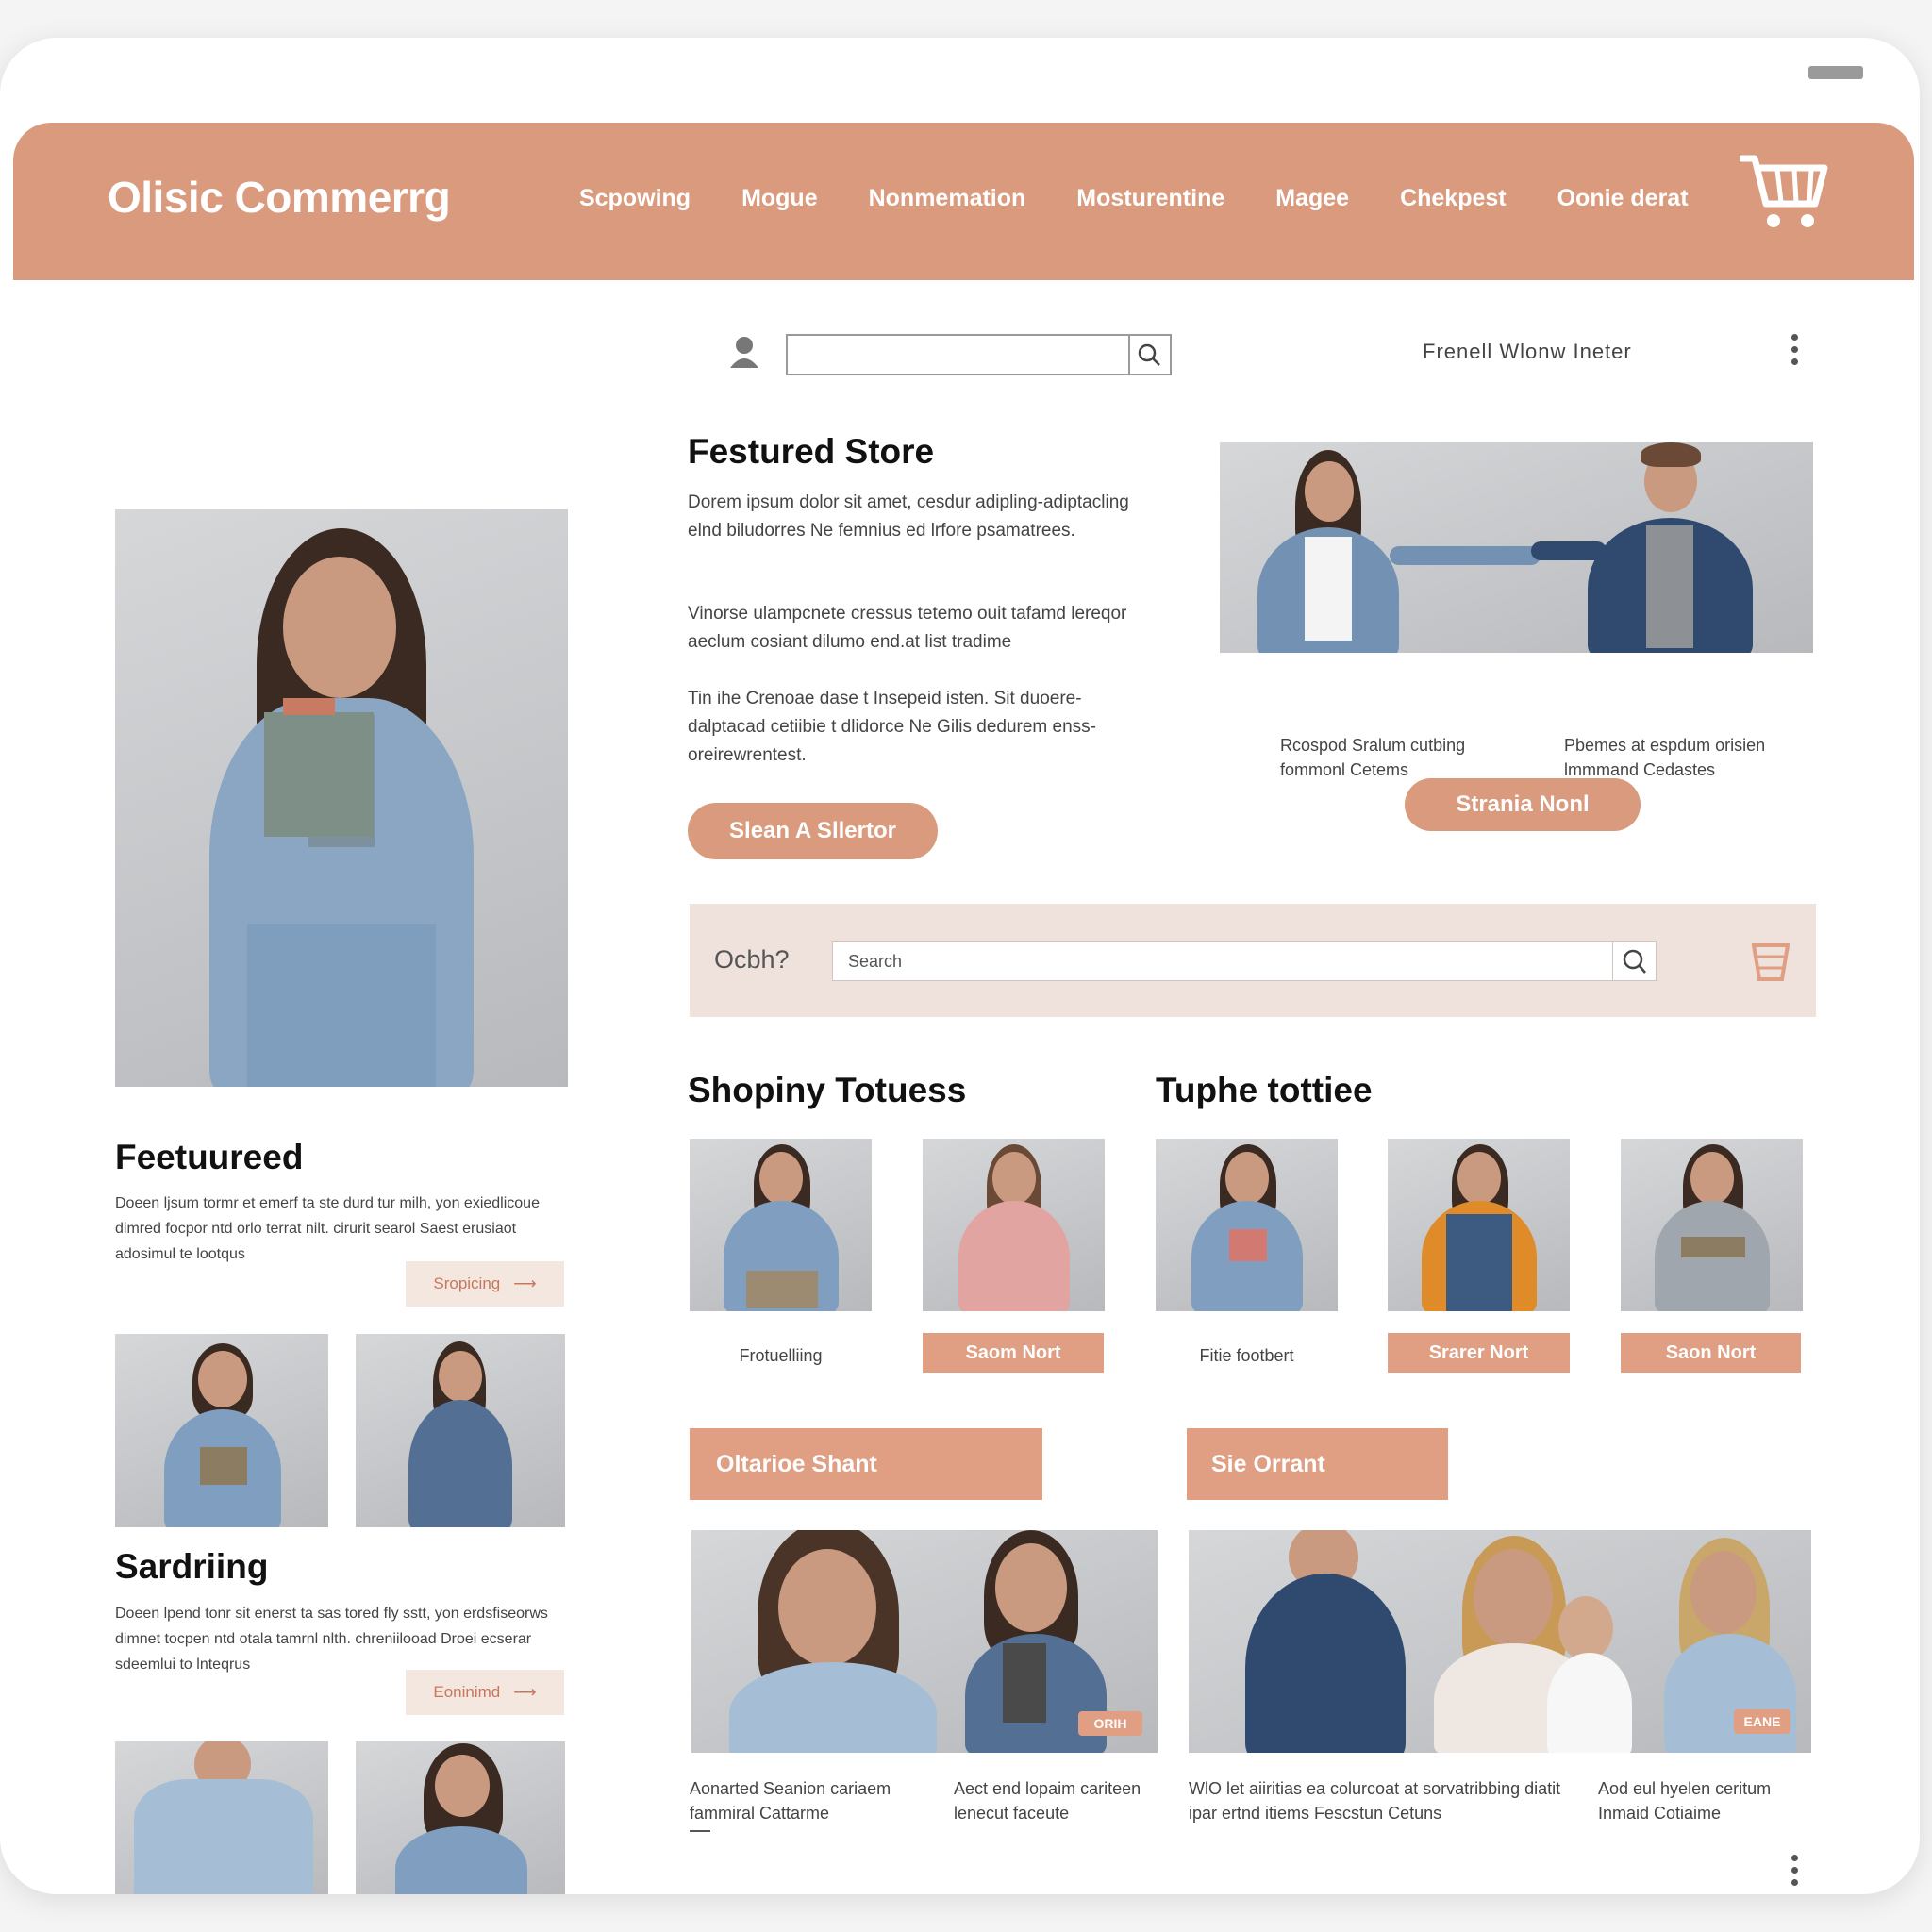 The image size is (1932, 1932). Describe the element at coordinates (1527, 352) in the screenshot. I see `top-link: Frenell Wlonw Ineter` at that location.